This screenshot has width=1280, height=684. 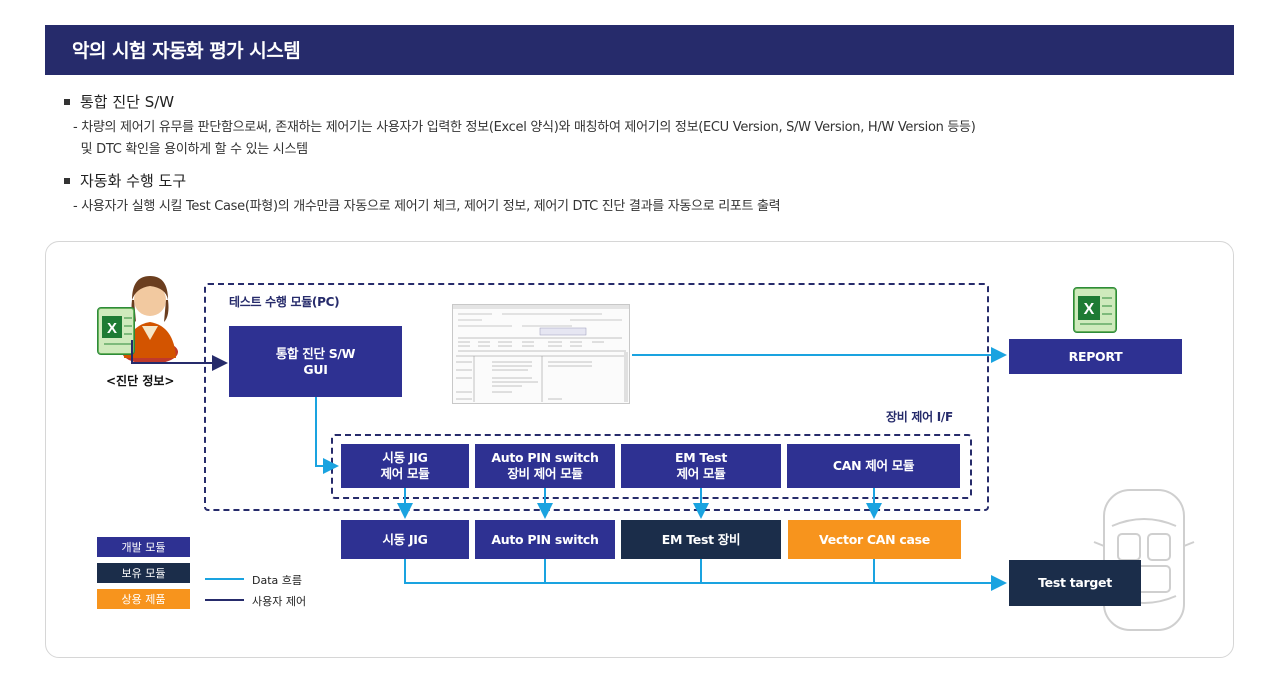 I want to click on legend-commercial-product: 상용 제품, so click(x=143, y=599).